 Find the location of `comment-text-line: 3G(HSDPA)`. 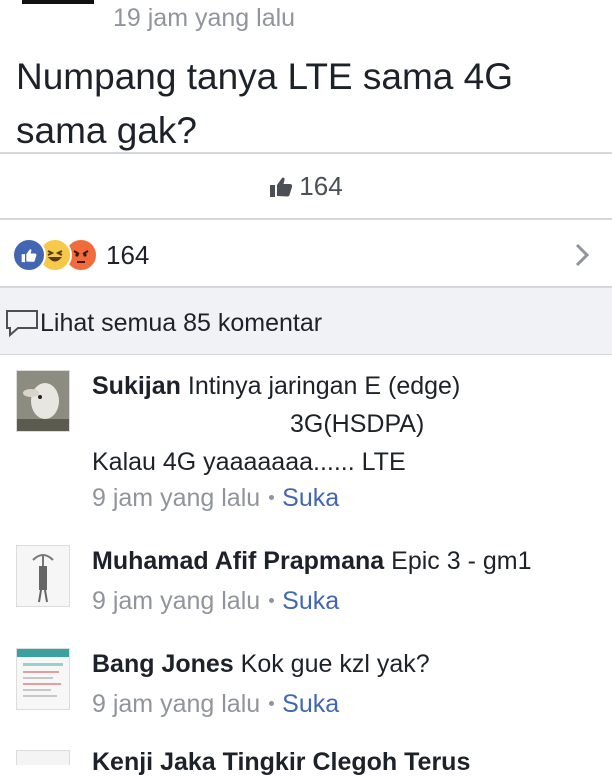

comment-text-line: 3G(HSDPA) is located at coordinates (357, 424).